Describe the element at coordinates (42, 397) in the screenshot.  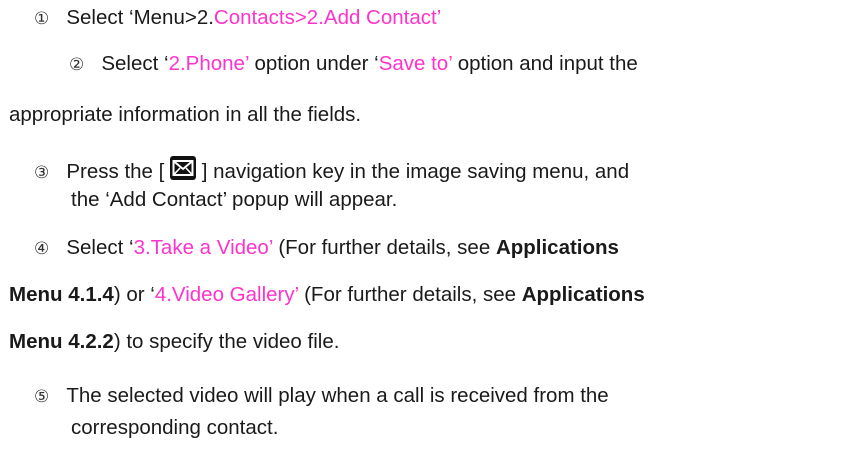
I see `step-number: ⑤` at that location.